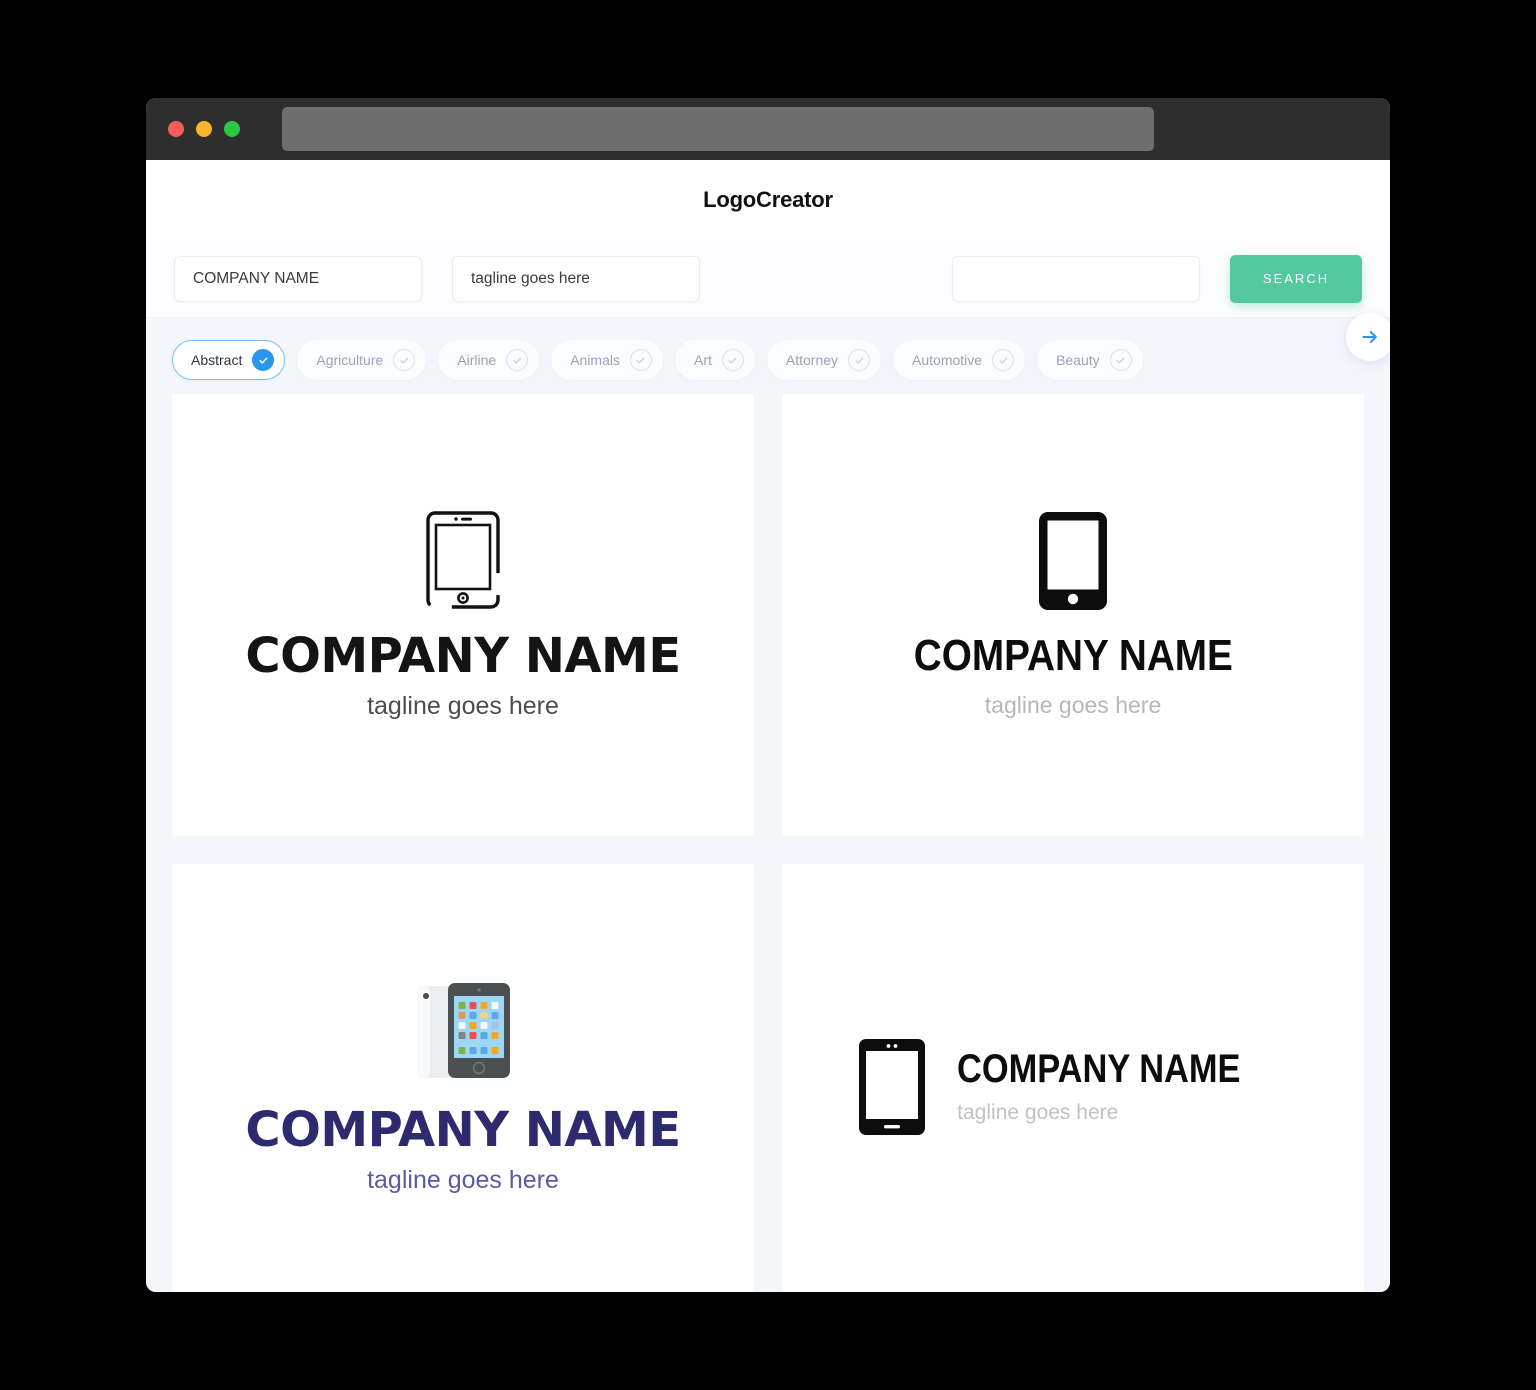  What do you see at coordinates (714, 360) in the screenshot?
I see `category-pill-art: Art` at bounding box center [714, 360].